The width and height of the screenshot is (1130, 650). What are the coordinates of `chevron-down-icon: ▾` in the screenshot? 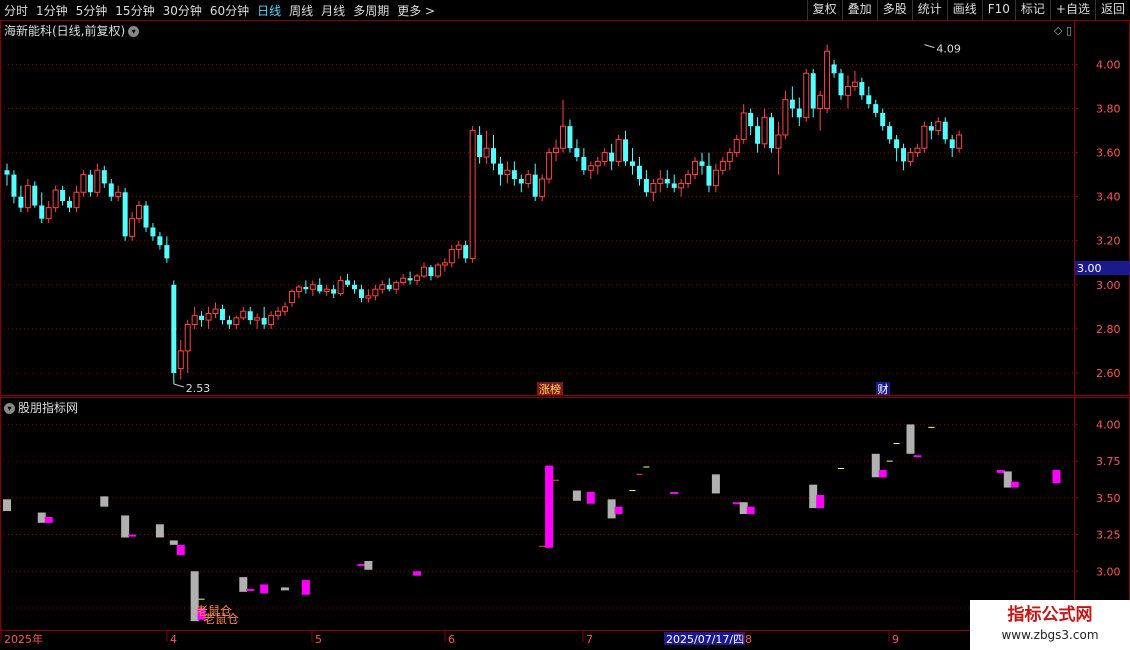 It's located at (9, 408).